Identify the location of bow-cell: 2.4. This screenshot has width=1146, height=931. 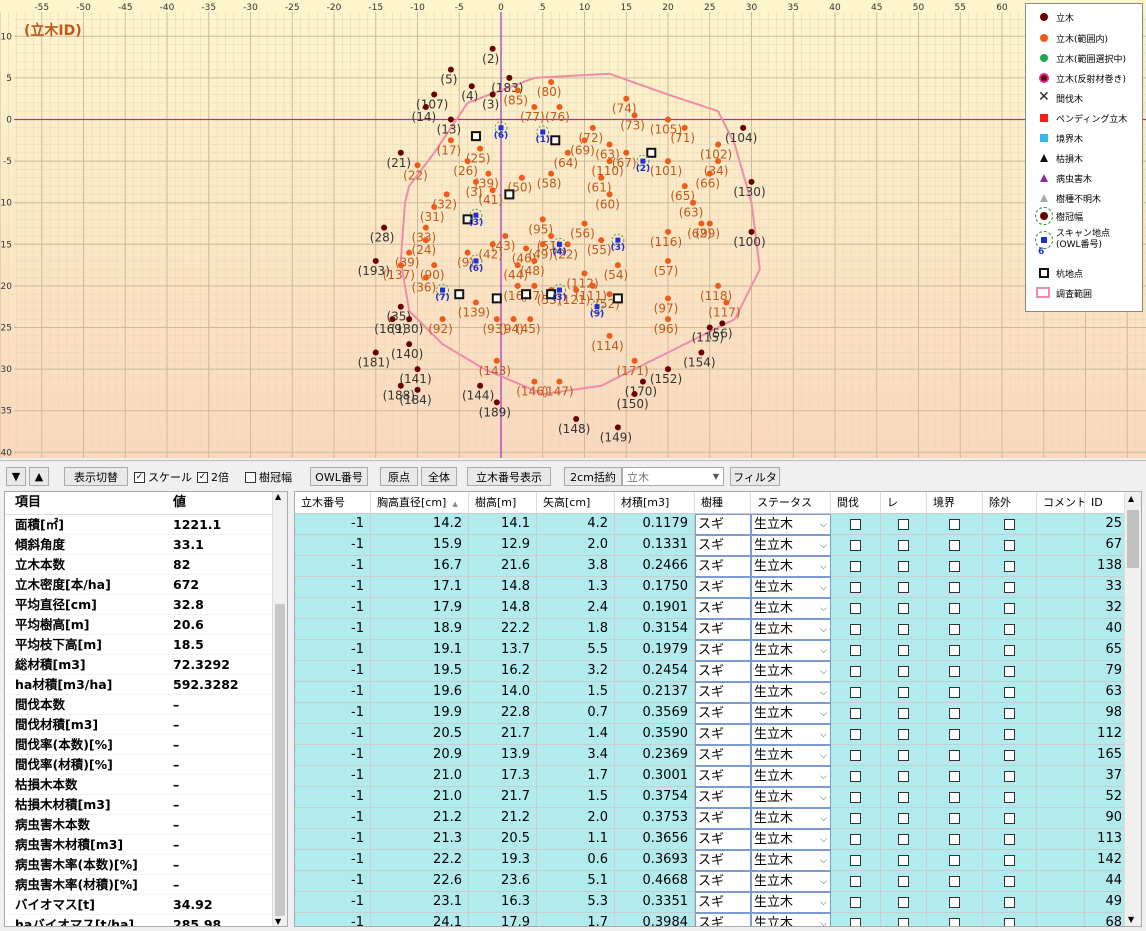
(576, 608).